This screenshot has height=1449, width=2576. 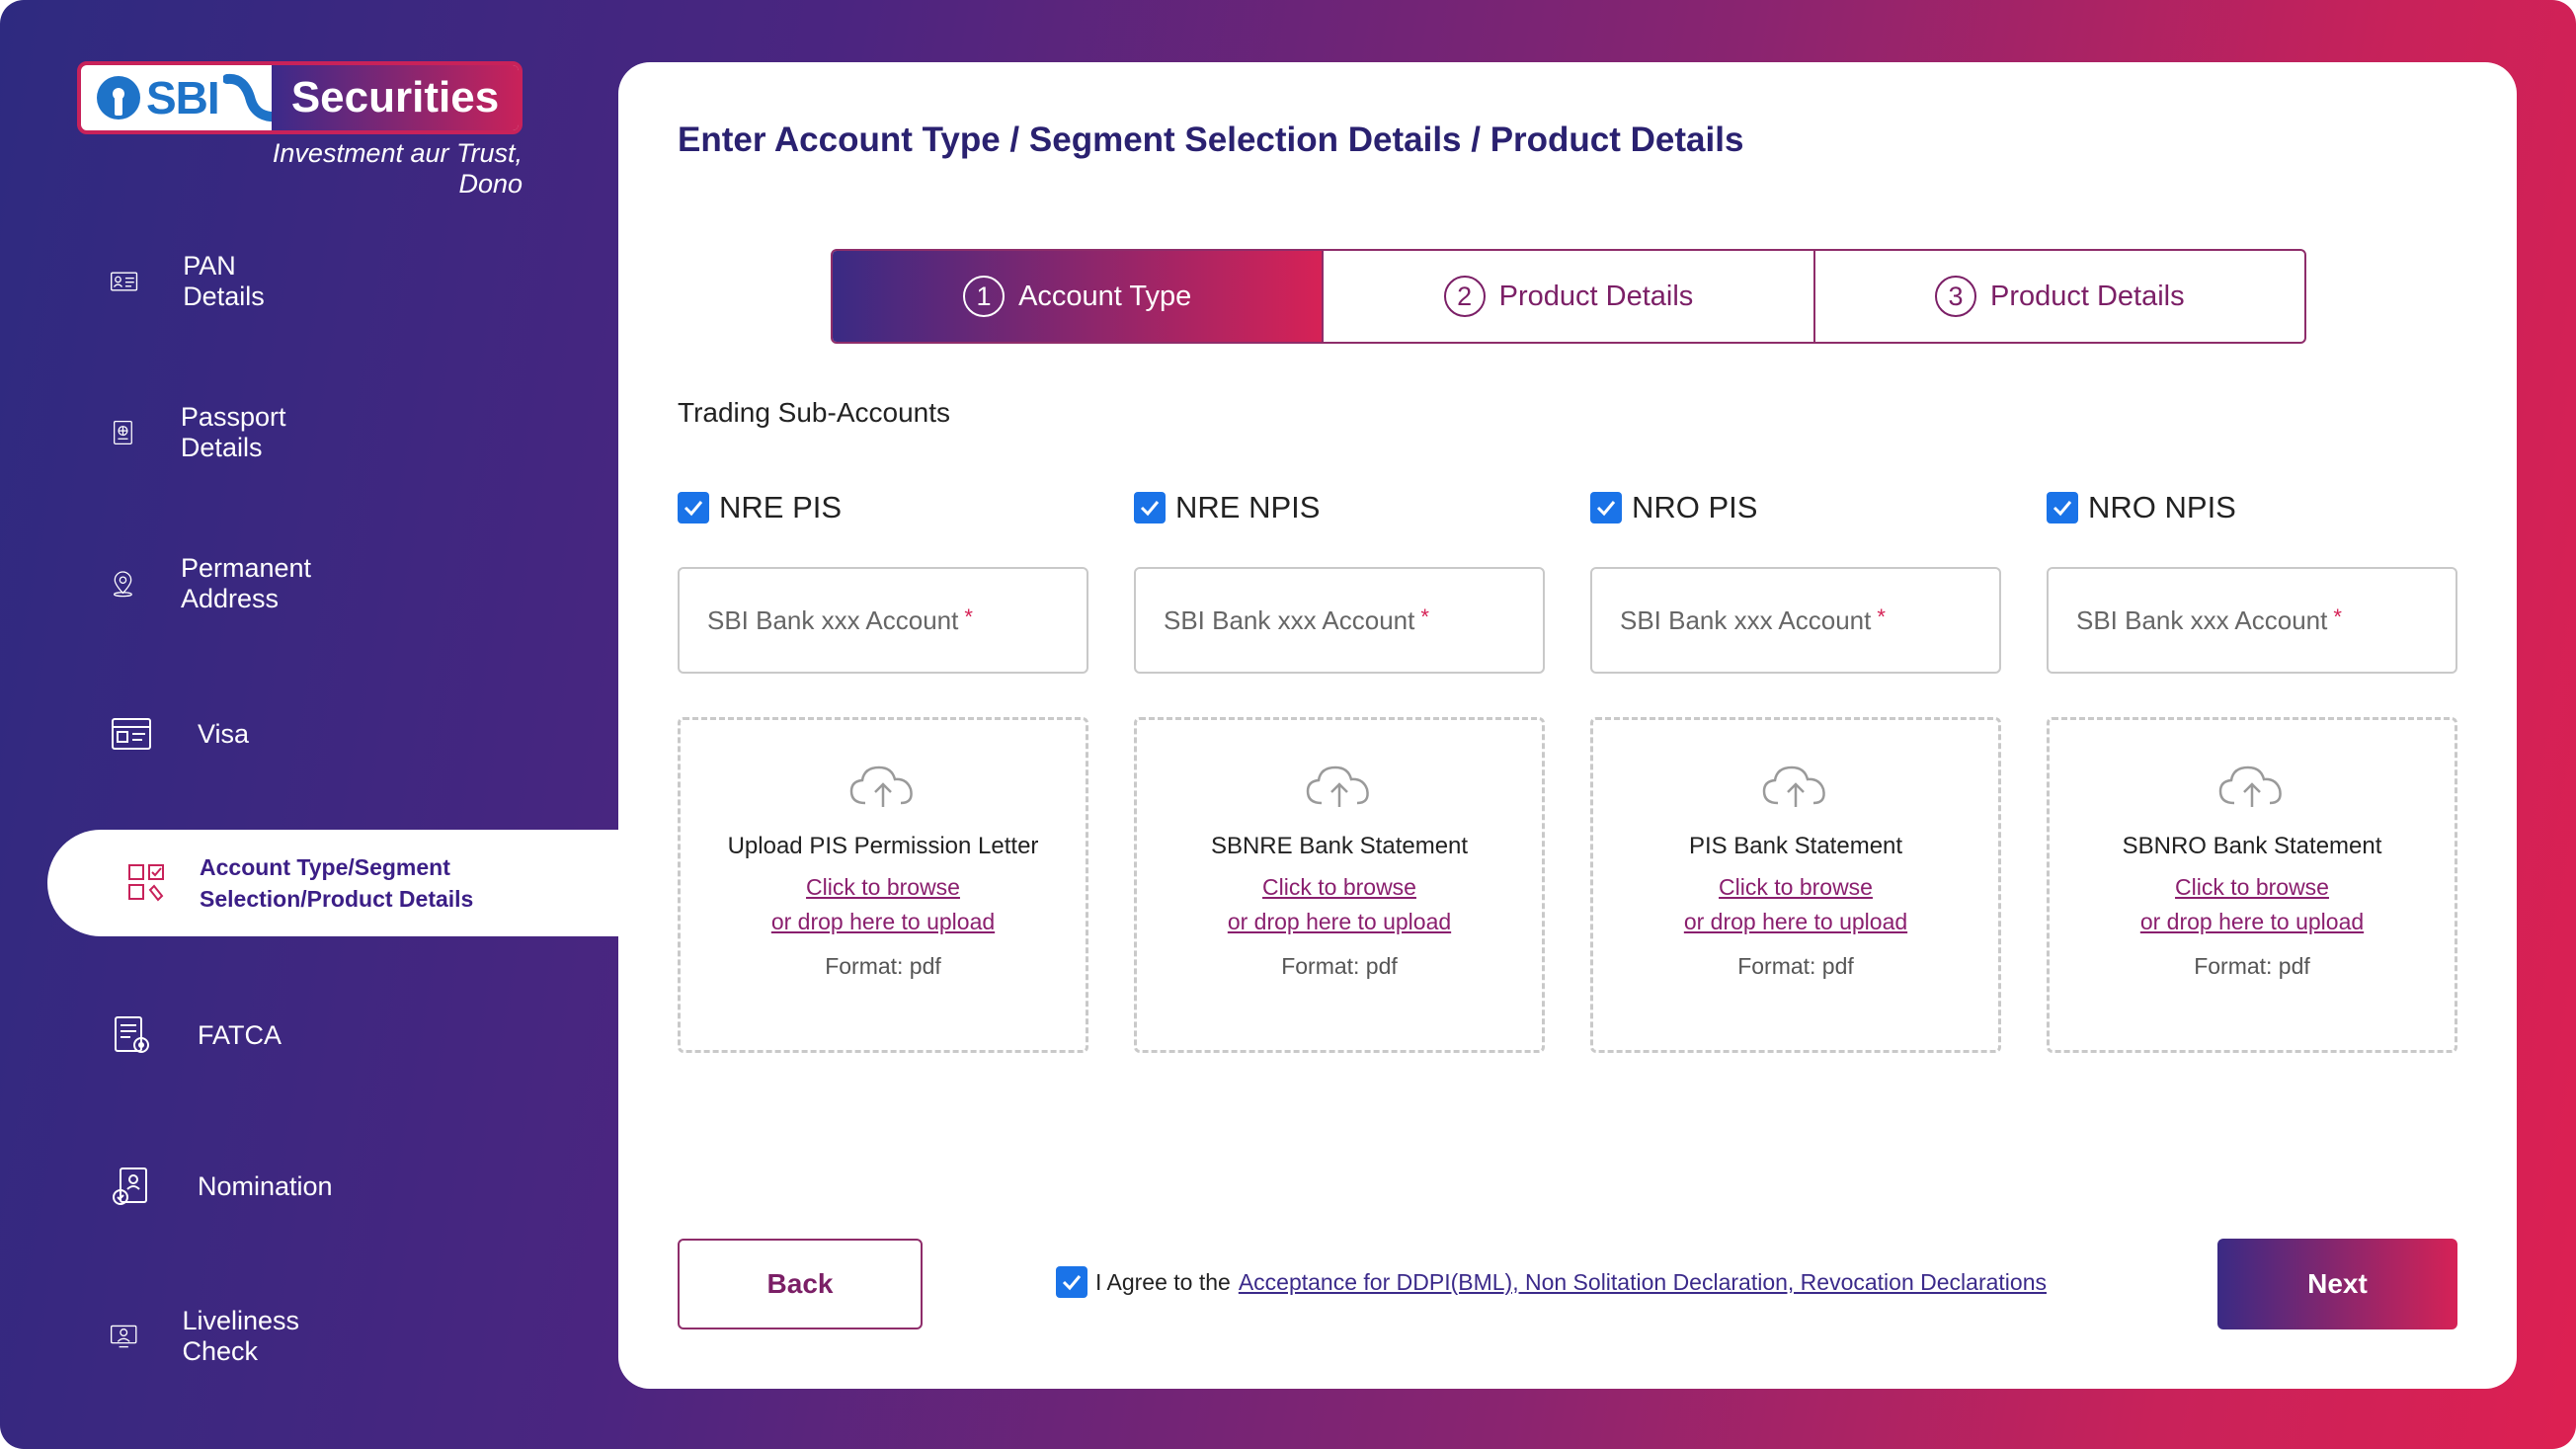 I want to click on sidebar-item-permanent-address: Permanent Address, so click(x=218, y=583).